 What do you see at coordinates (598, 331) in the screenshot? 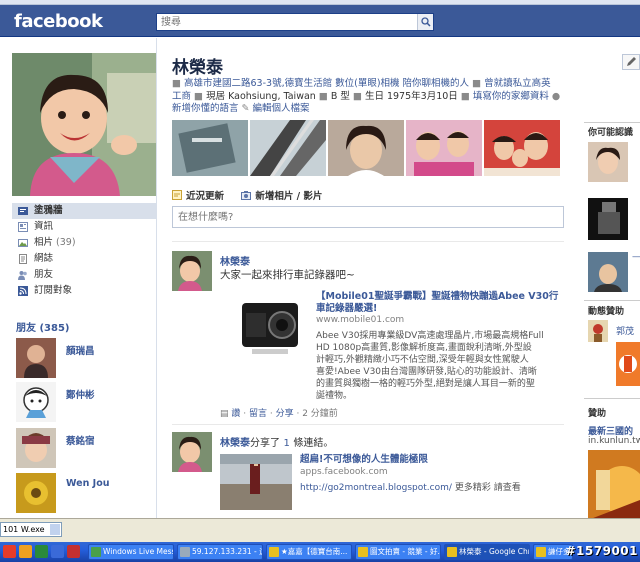
I see `ad-avatar` at bounding box center [598, 331].